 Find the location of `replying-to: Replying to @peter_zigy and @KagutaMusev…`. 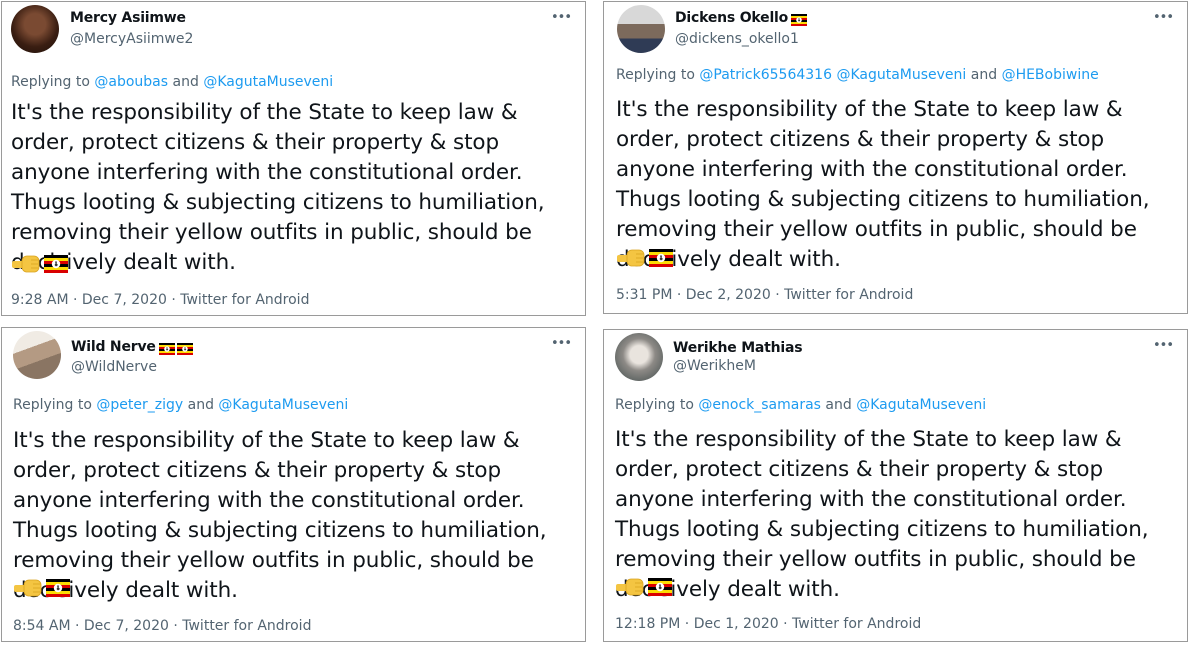

replying-to: Replying to @peter_zigy and @KagutaMusev… is located at coordinates (180, 405).